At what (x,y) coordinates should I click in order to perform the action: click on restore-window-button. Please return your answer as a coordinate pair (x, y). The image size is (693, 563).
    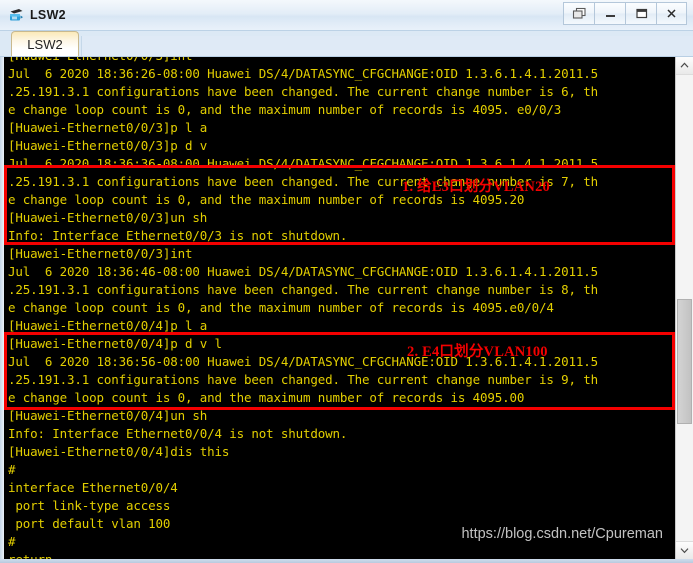
    Looking at the image, I should click on (578, 13).